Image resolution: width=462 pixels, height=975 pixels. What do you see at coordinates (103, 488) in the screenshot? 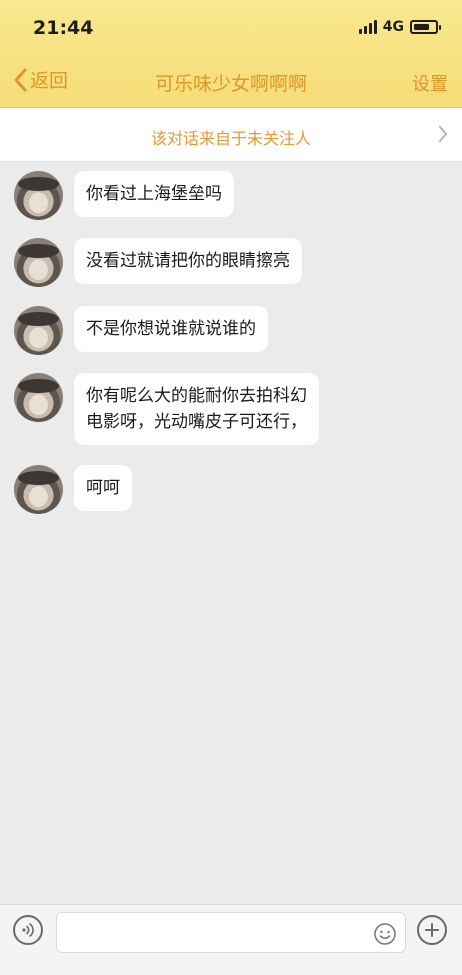
I see `message-bubble: 呵呵` at bounding box center [103, 488].